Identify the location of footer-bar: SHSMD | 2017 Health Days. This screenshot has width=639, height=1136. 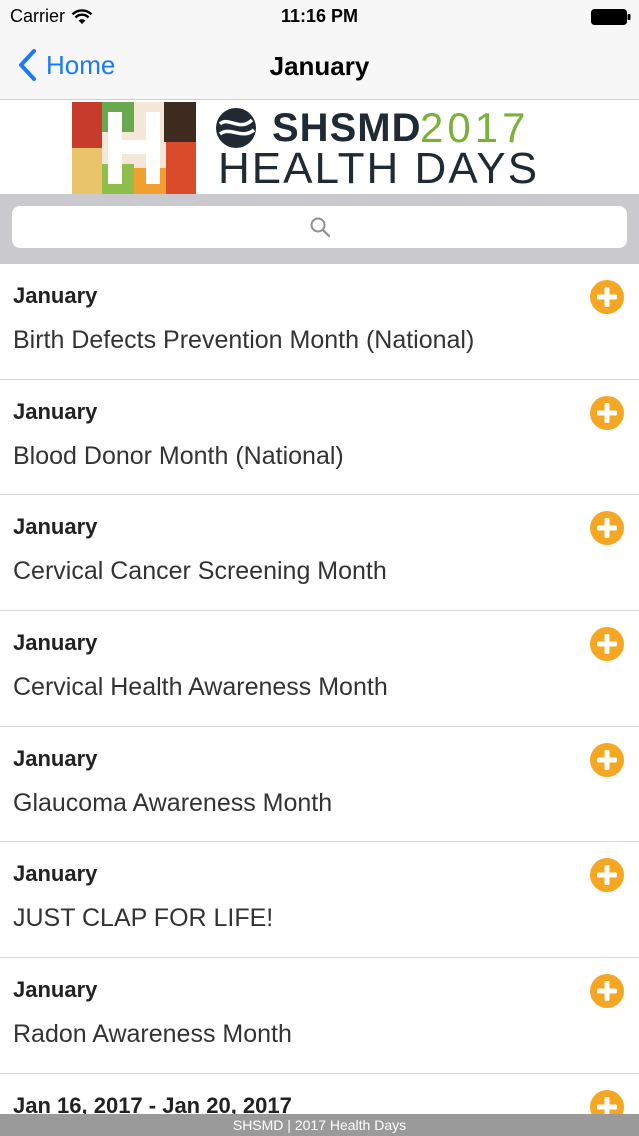
(319, 1125).